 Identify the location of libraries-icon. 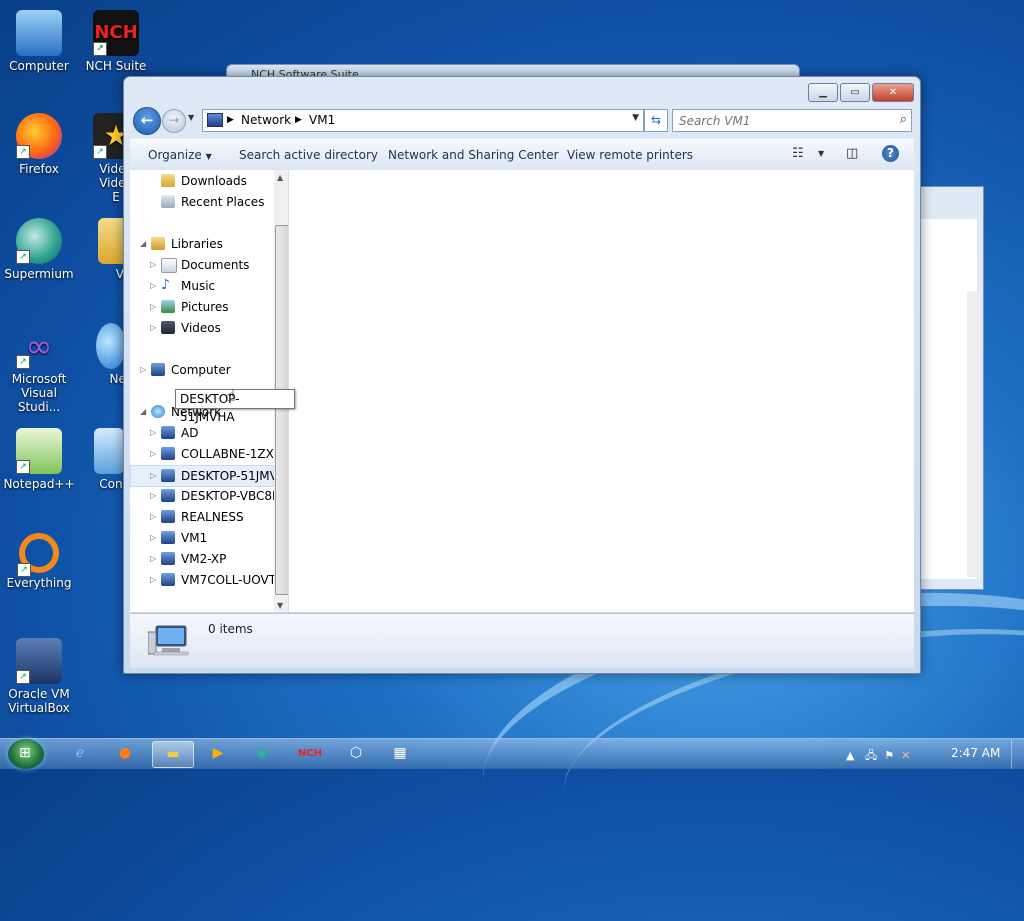
(158, 243).